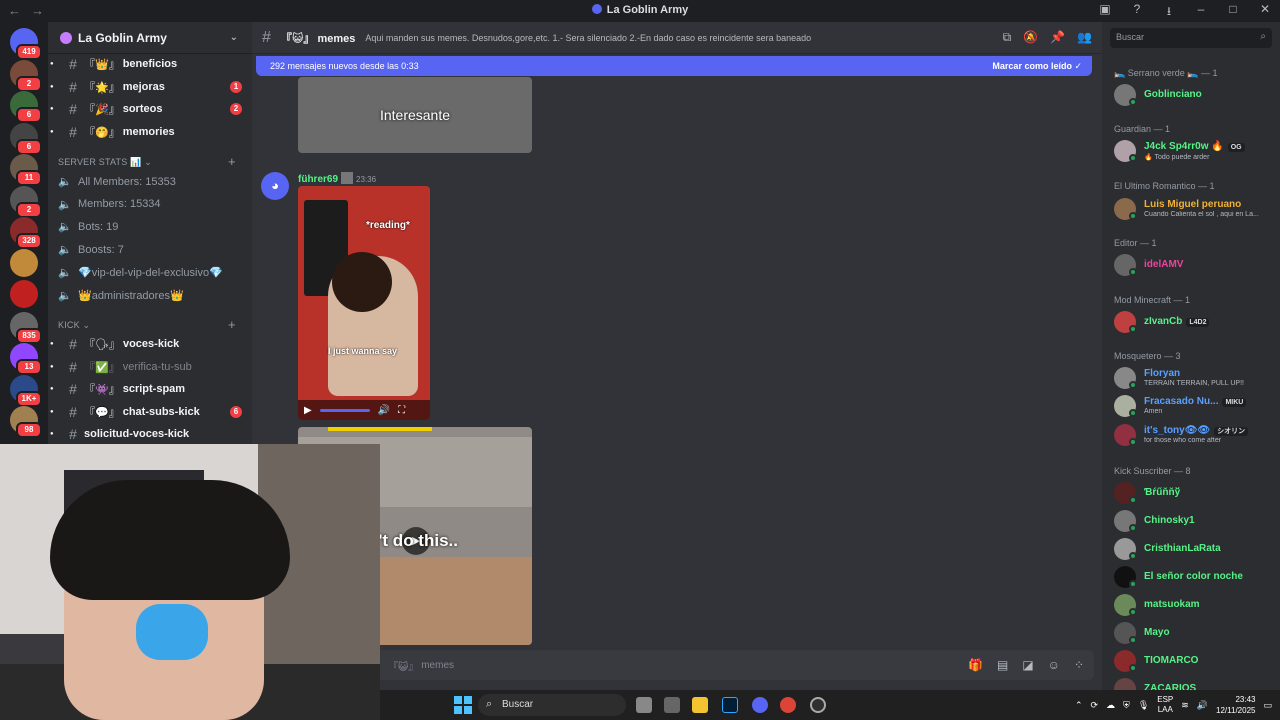 The width and height of the screenshot is (1280, 720). What do you see at coordinates (1143, 705) in the screenshot?
I see `mic-icon: 🎙` at bounding box center [1143, 705].